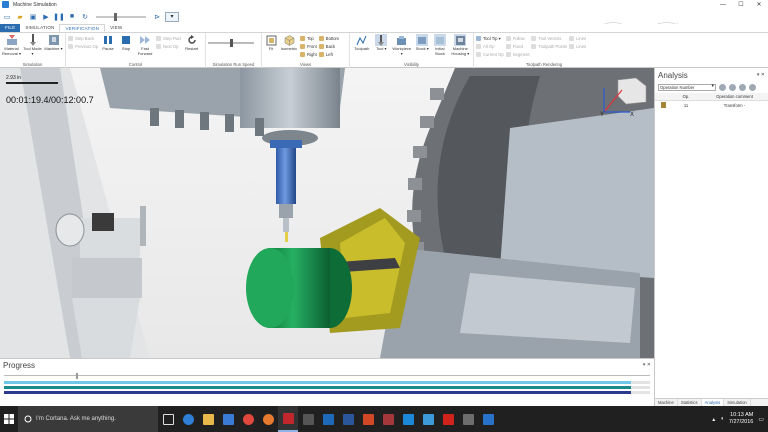 This screenshot has width=768, height=432. I want to click on powerpoint-icon, so click(368, 419).